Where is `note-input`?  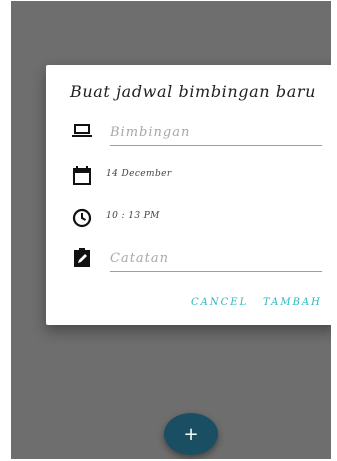 note-input is located at coordinates (216, 258).